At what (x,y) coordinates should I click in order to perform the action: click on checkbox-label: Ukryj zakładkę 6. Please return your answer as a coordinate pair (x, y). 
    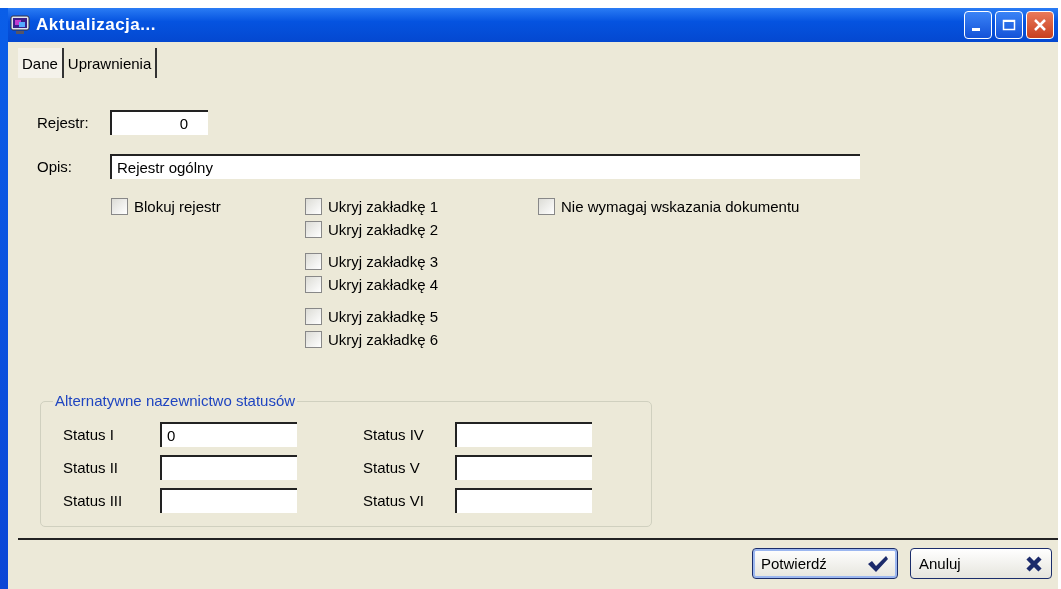
    Looking at the image, I should click on (383, 339).